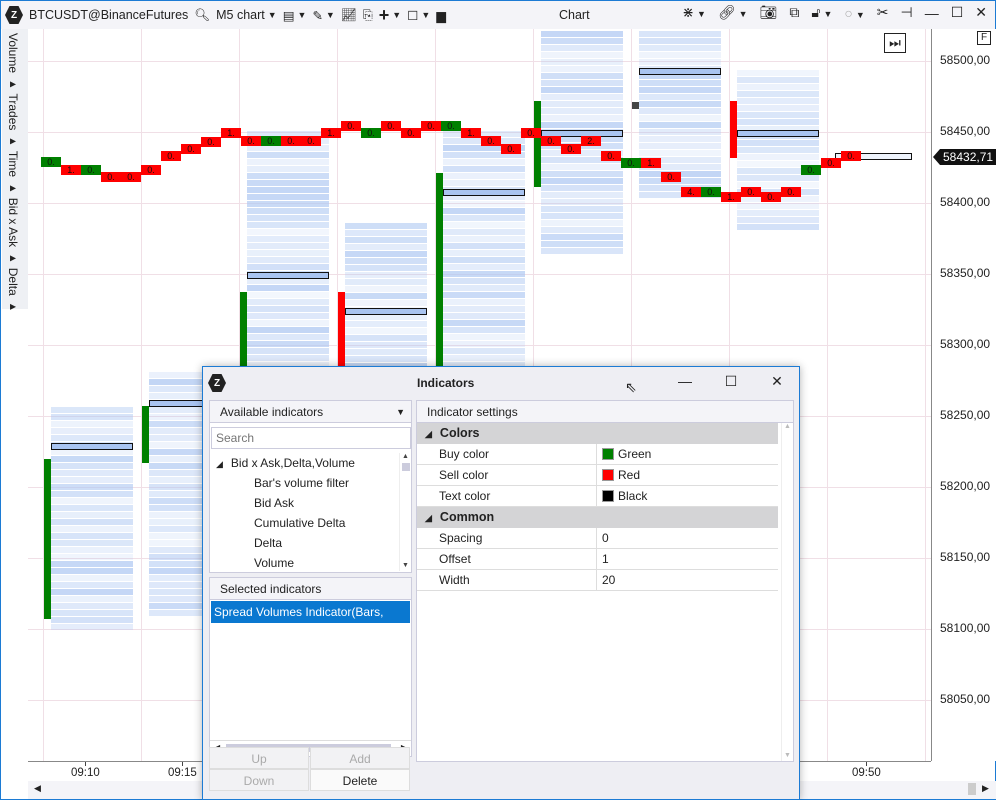 Image resolution: width=996 pixels, height=800 pixels. I want to click on property-row: Sell color Red, so click(597, 475).